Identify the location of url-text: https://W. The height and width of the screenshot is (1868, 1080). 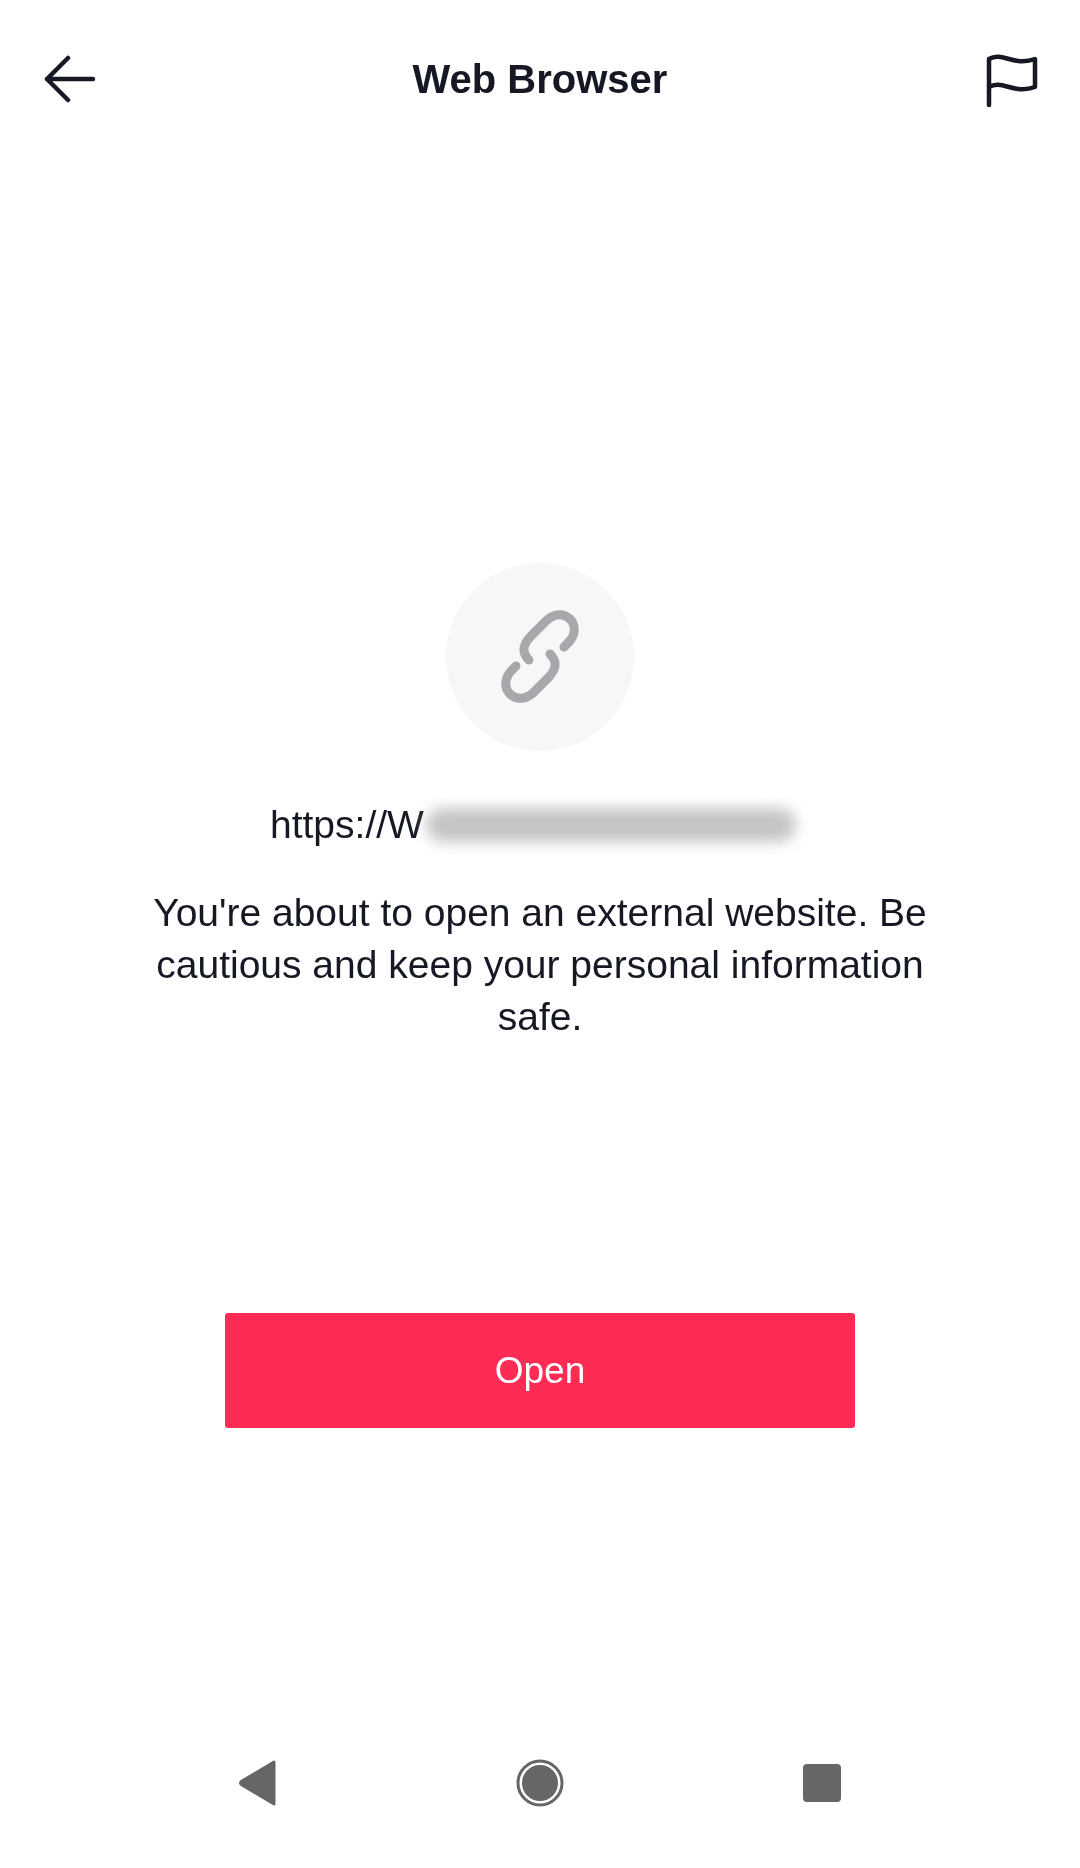
(347, 825).